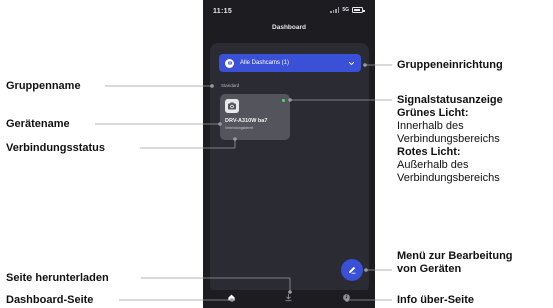  I want to click on page-title: Dashboard, so click(289, 27).